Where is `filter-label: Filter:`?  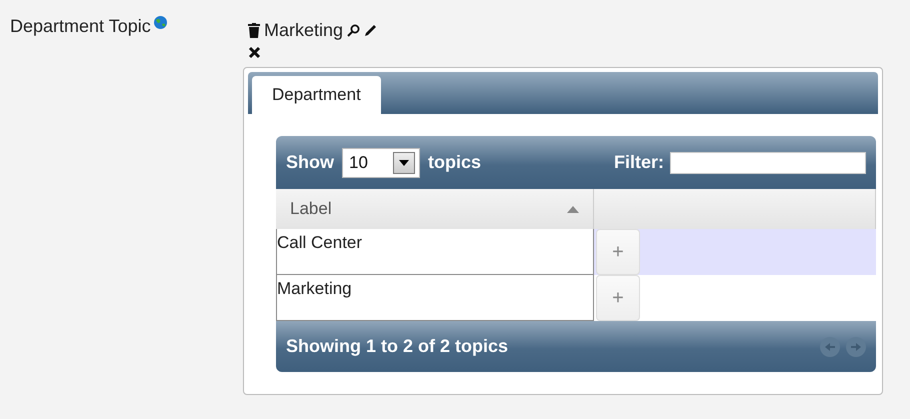
filter-label: Filter: is located at coordinates (639, 162).